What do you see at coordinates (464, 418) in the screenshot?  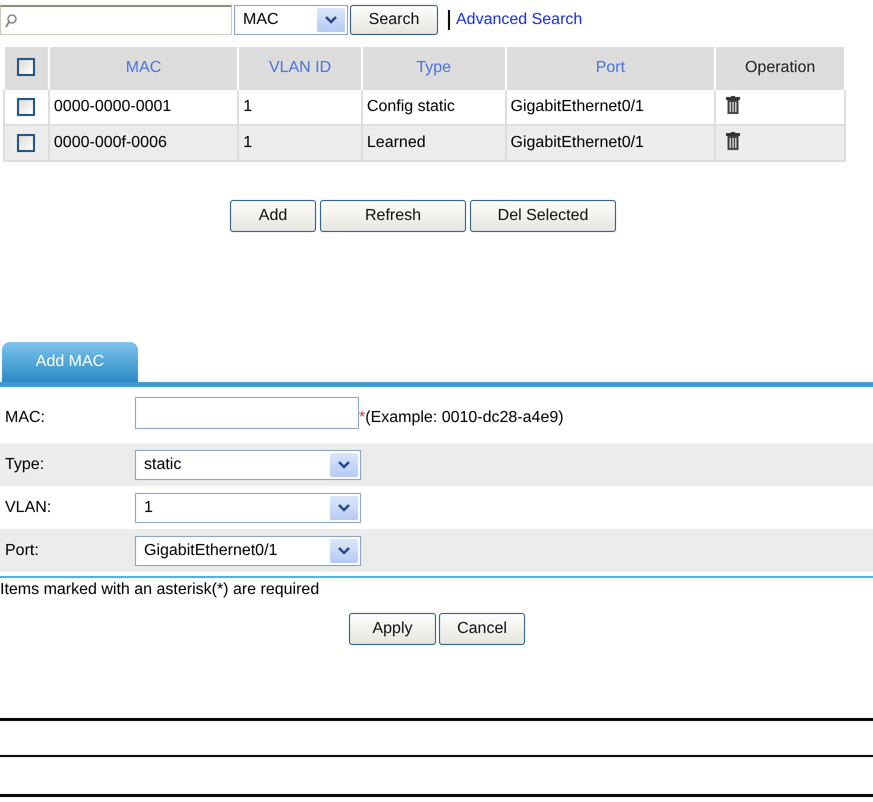 I see `example-hint: (Example: 0010-dc28-a4e9)` at bounding box center [464, 418].